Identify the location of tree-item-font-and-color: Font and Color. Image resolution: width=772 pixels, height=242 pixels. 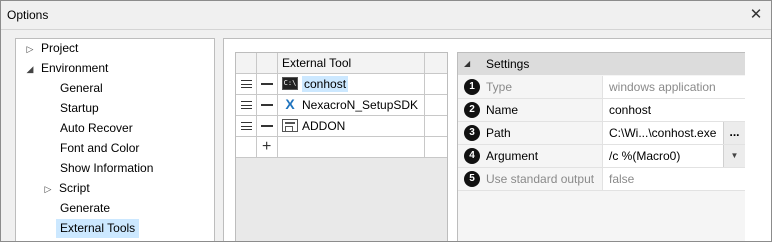
(99, 148).